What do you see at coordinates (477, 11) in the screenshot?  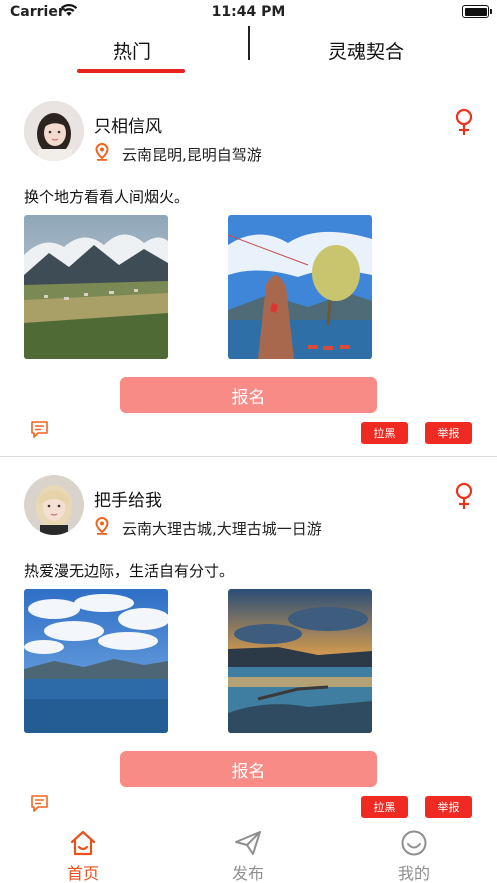 I see `battery-icon` at bounding box center [477, 11].